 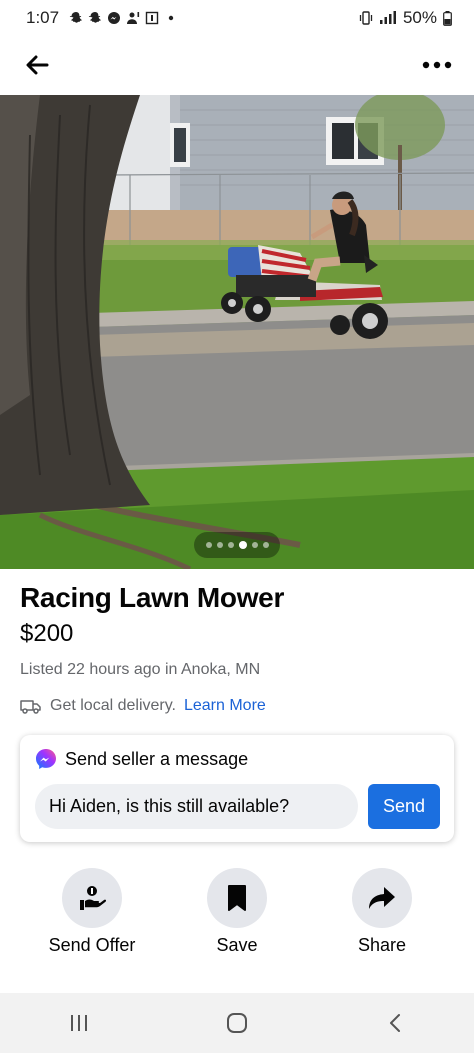 What do you see at coordinates (237, 945) in the screenshot?
I see `save-label: Save` at bounding box center [237, 945].